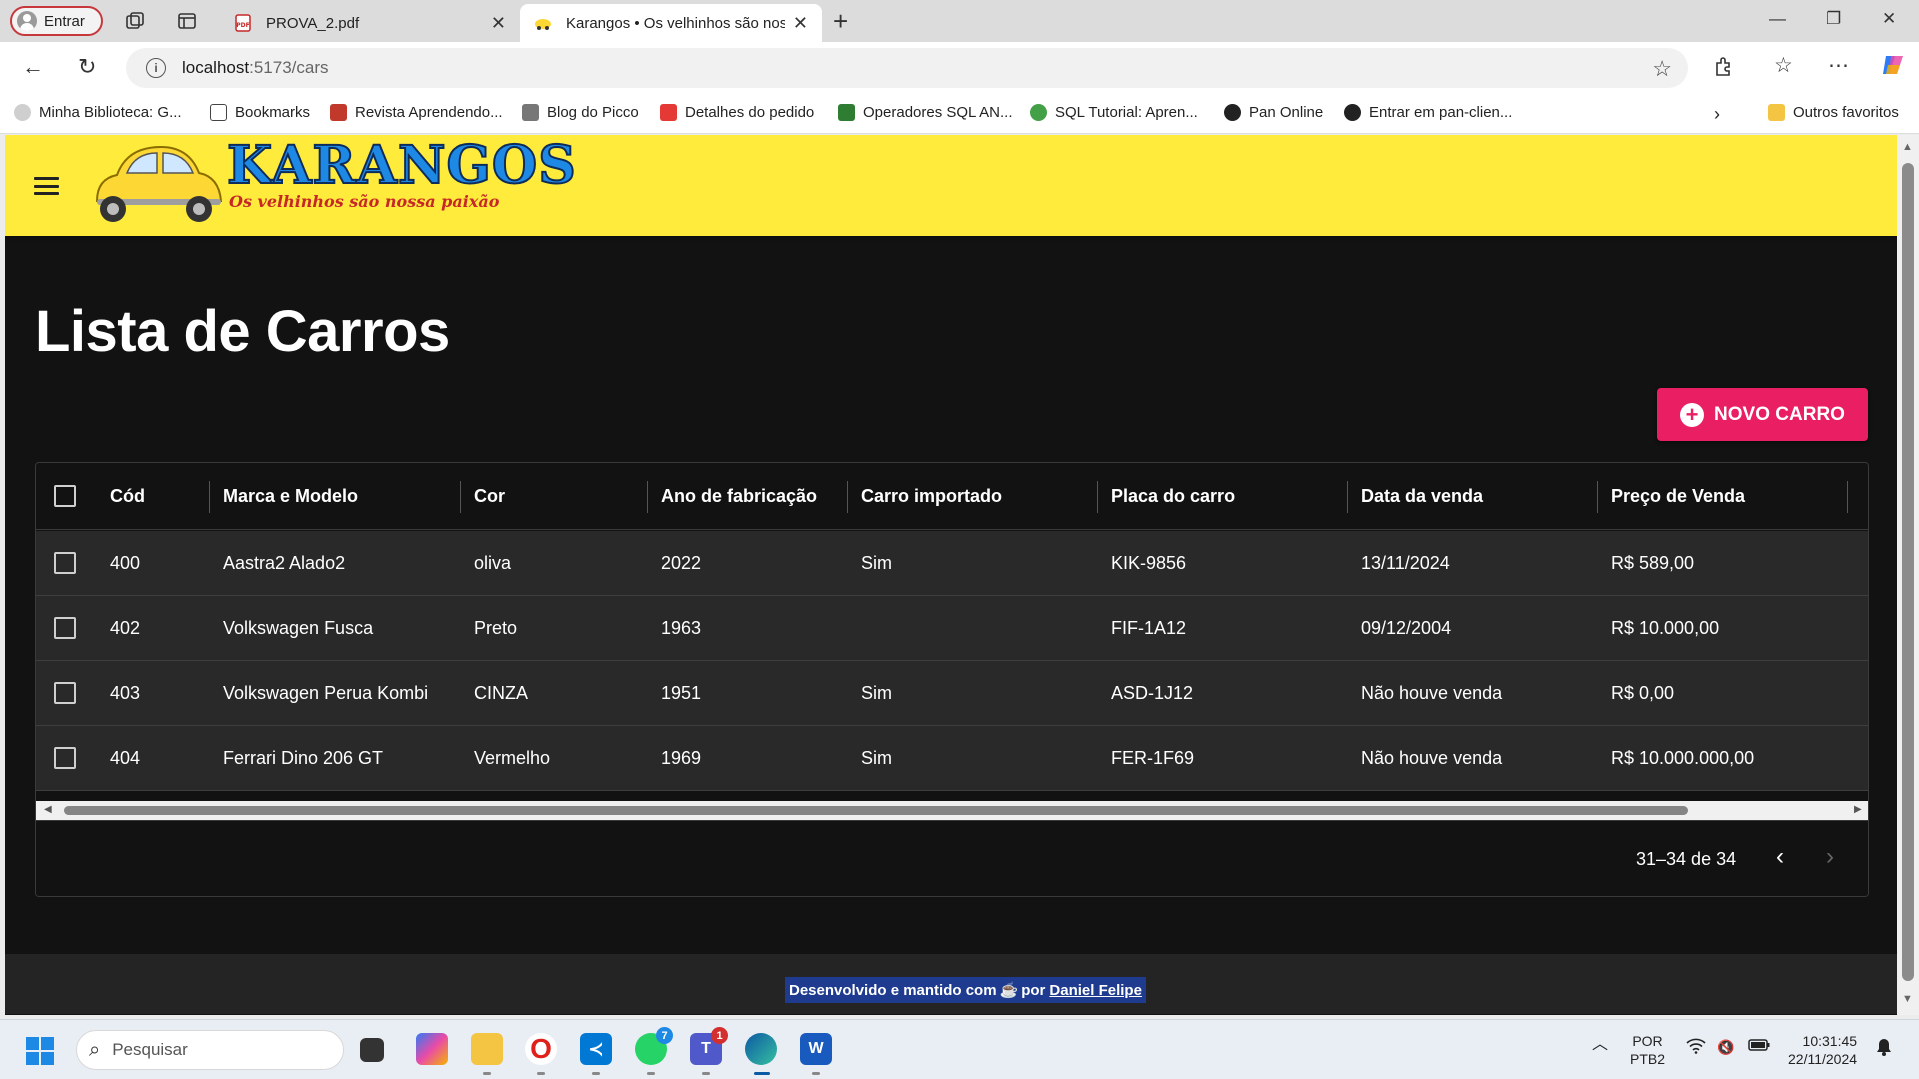  Describe the element at coordinates (260, 112) in the screenshot. I see `bookmark-item: Bookmarks` at that location.